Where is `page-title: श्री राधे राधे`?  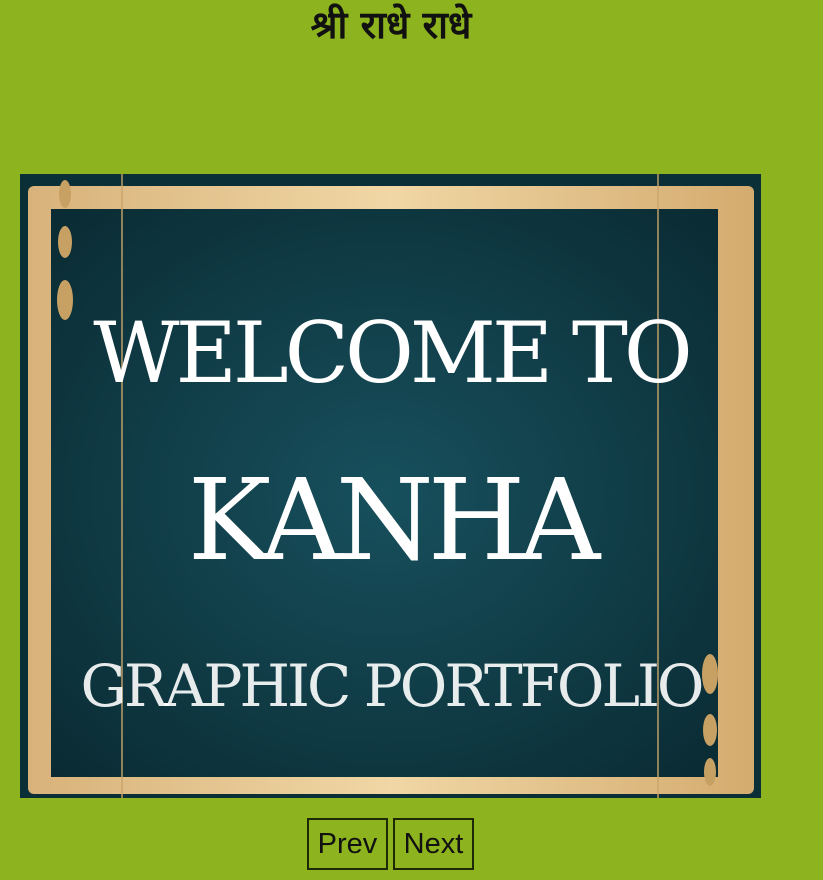
page-title: श्री राधे राधे is located at coordinates (391, 25).